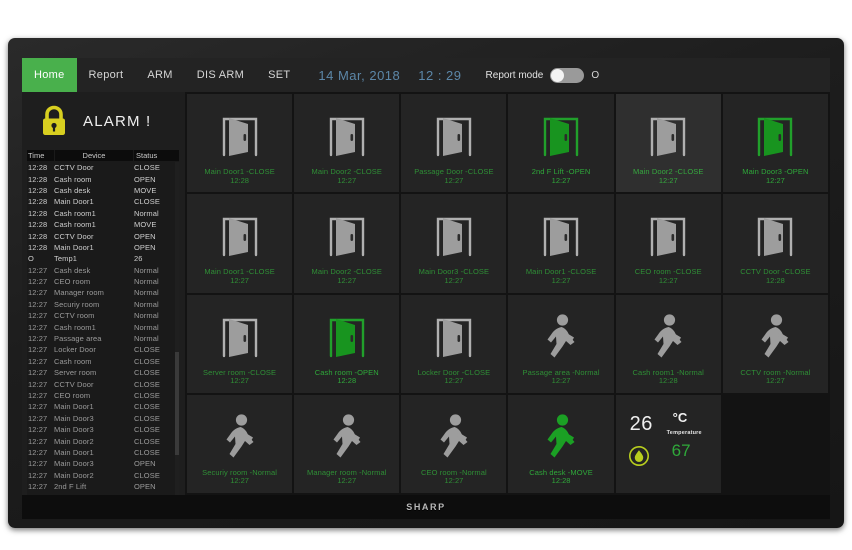 The height and width of the screenshot is (550, 852). I want to click on log-cell-time: 12:28, so click(38, 247).